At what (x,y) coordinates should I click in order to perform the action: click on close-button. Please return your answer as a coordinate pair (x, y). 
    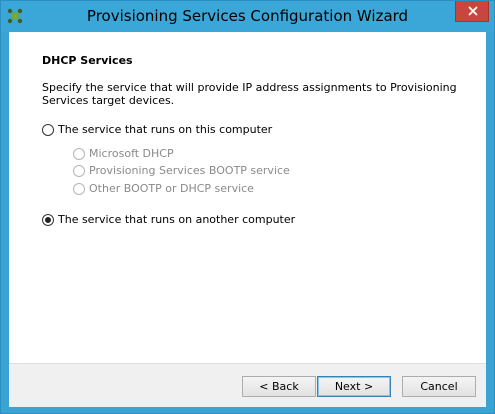
    Looking at the image, I should click on (472, 11).